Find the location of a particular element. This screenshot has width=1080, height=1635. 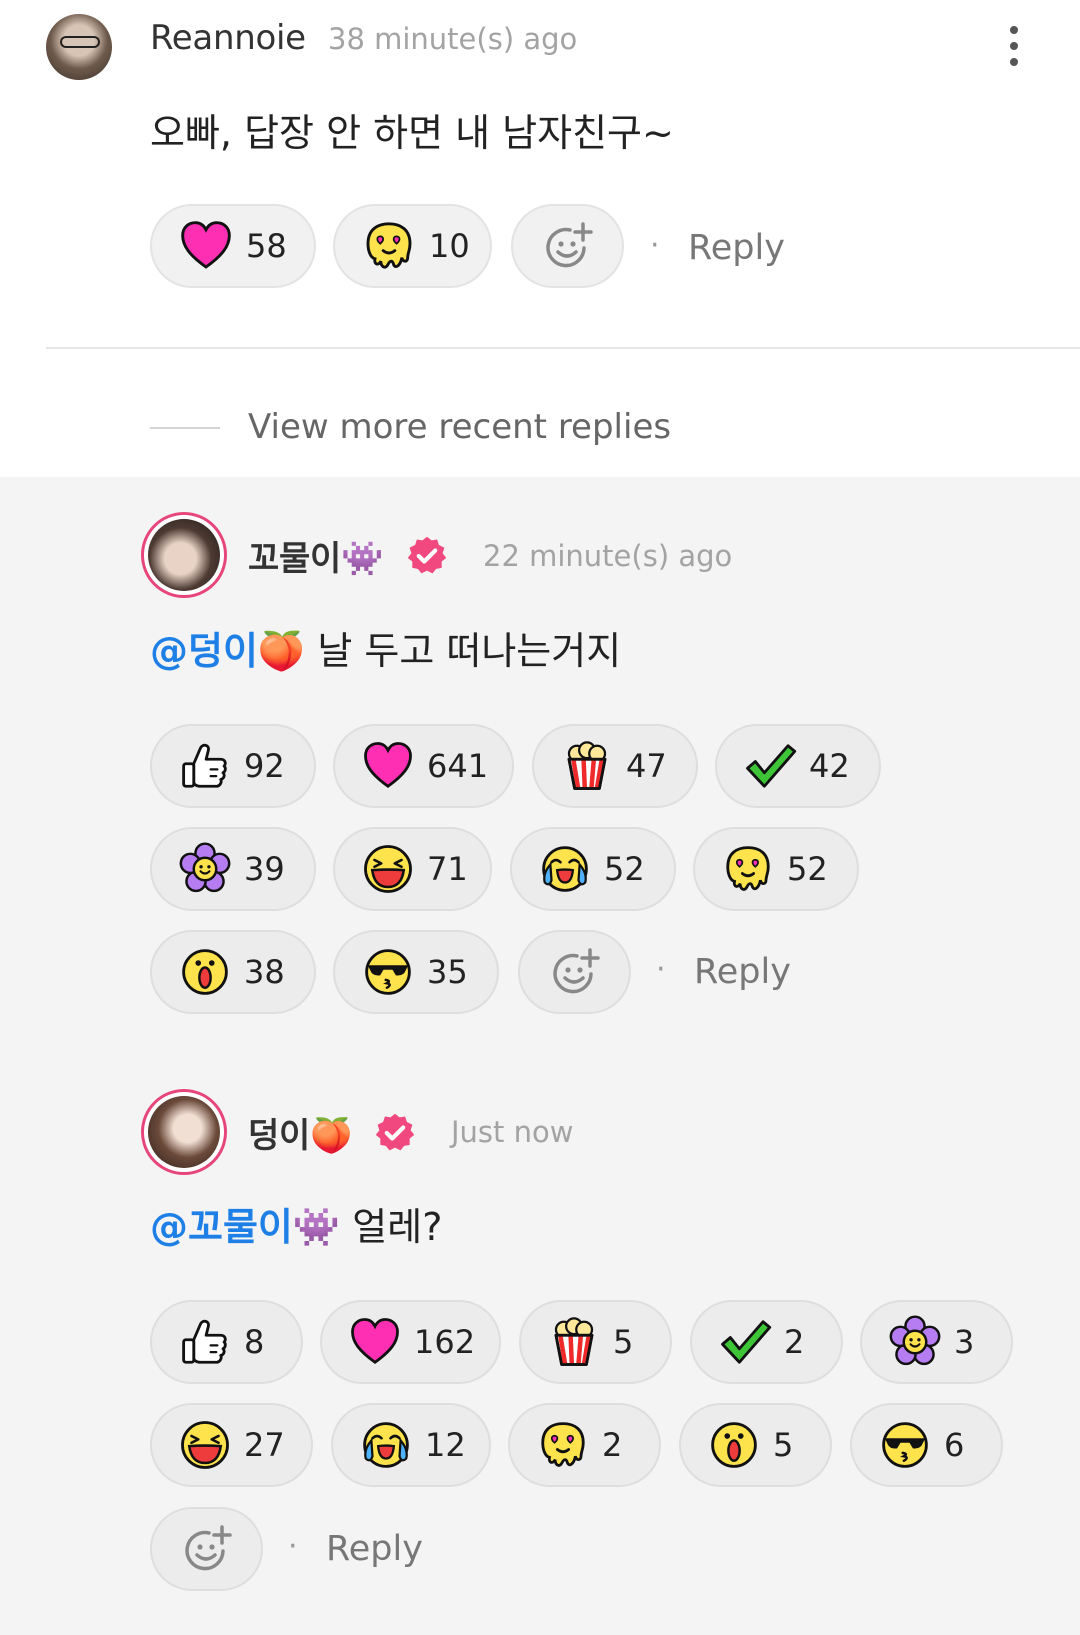

reaction-count: 6 is located at coordinates (954, 1445).